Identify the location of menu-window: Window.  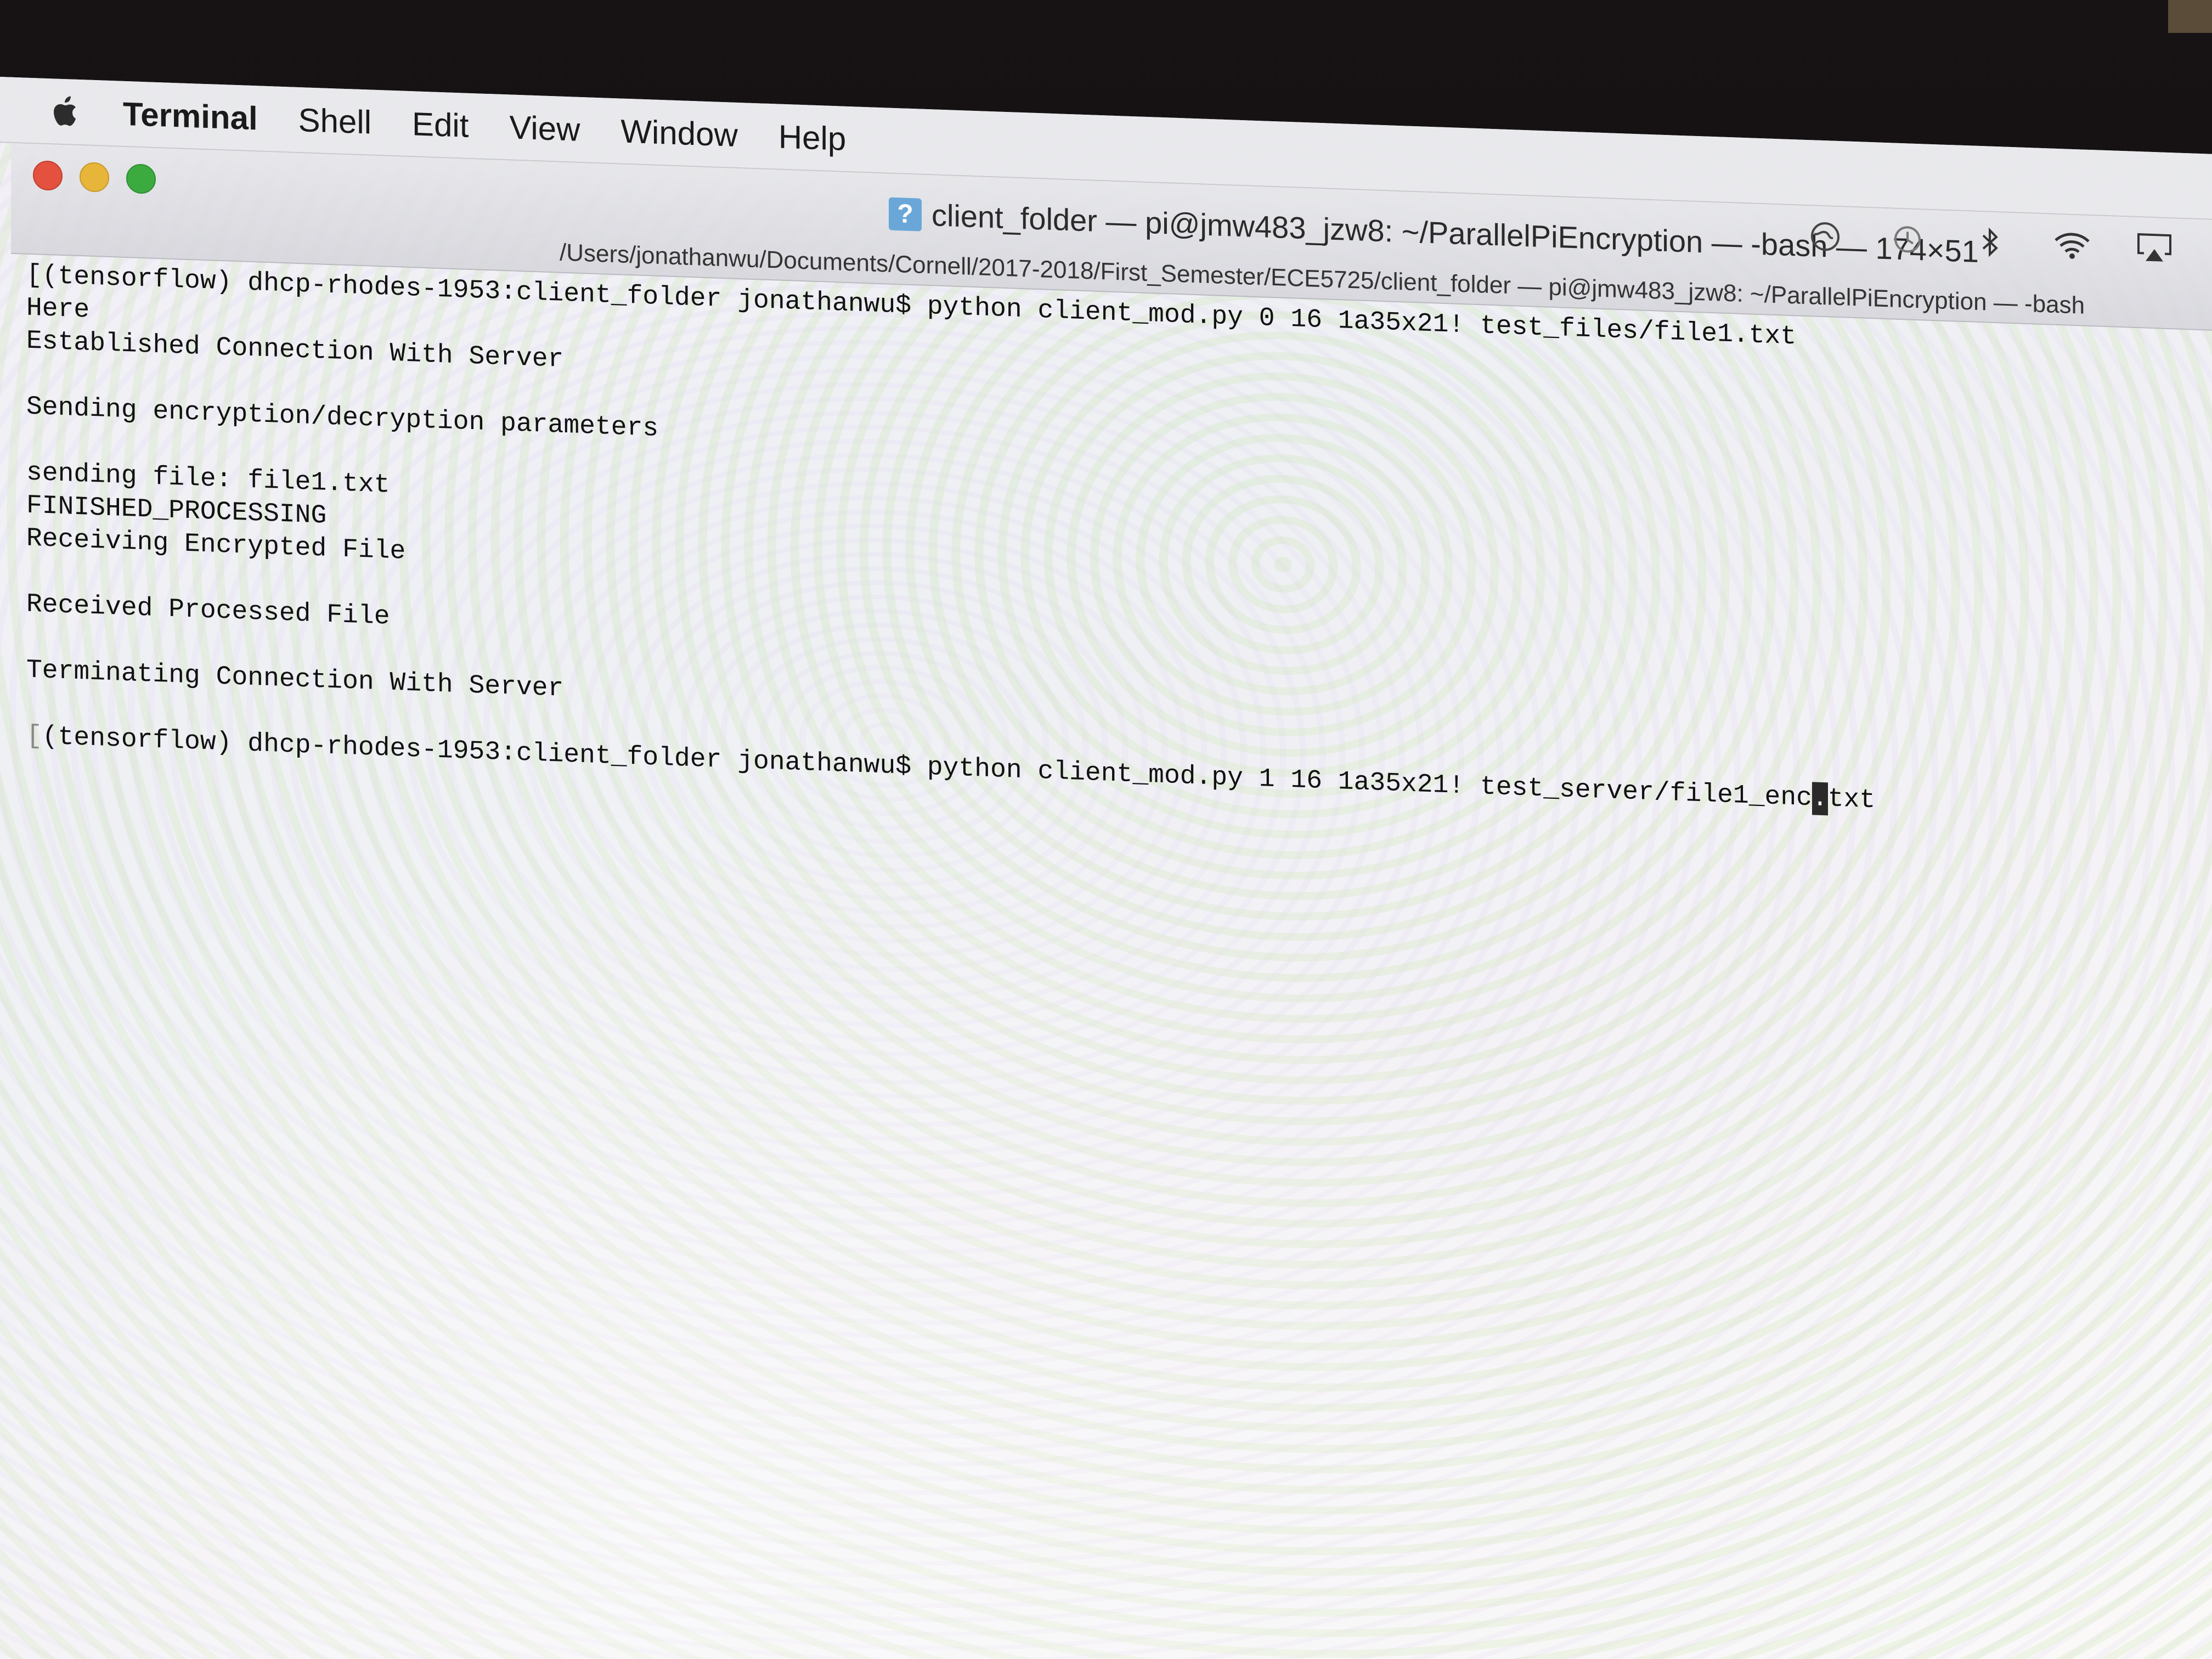
(678, 133).